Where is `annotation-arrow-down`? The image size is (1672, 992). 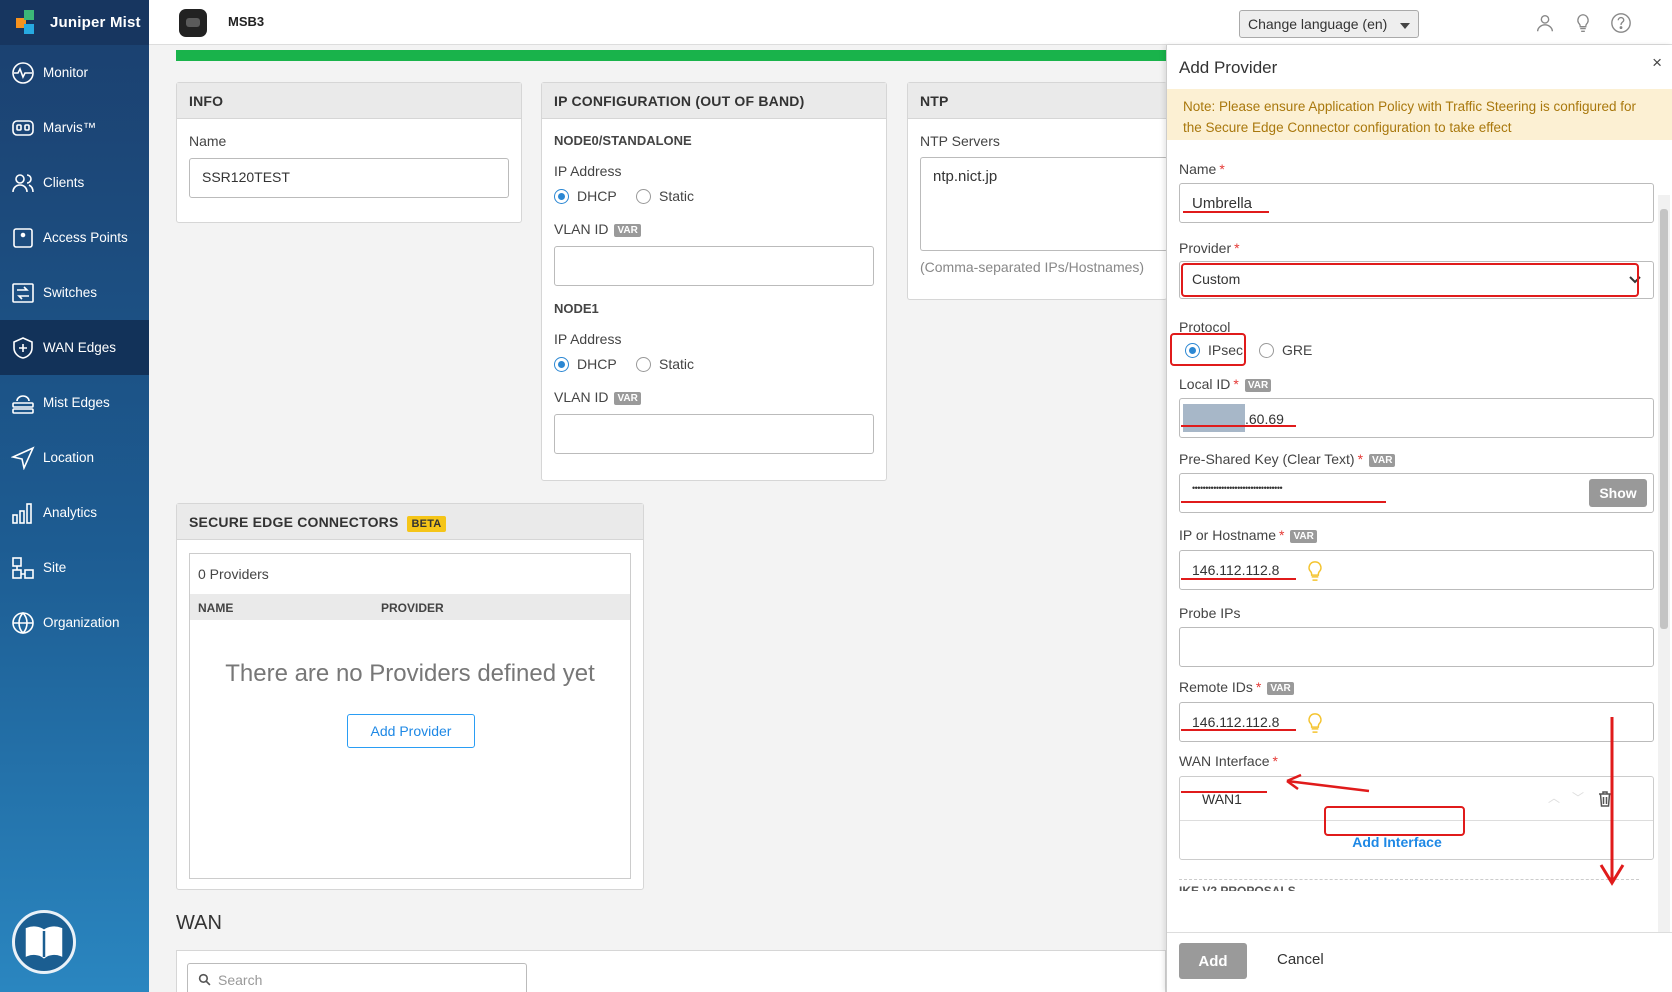 annotation-arrow-down is located at coordinates (1612, 801).